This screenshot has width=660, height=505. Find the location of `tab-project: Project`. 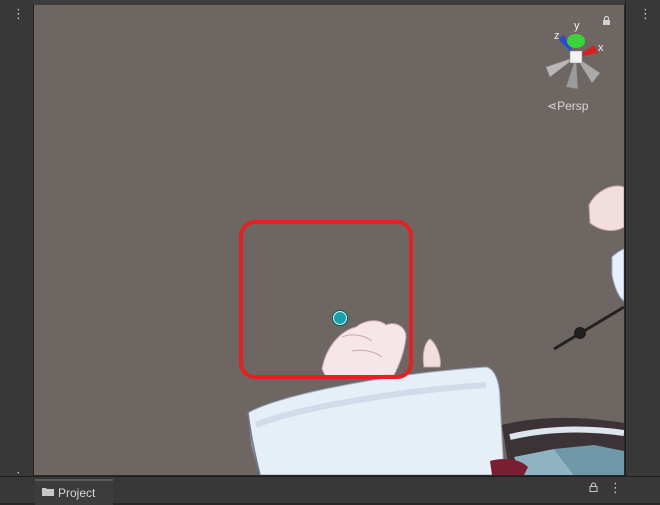

tab-project: Project is located at coordinates (74, 492).